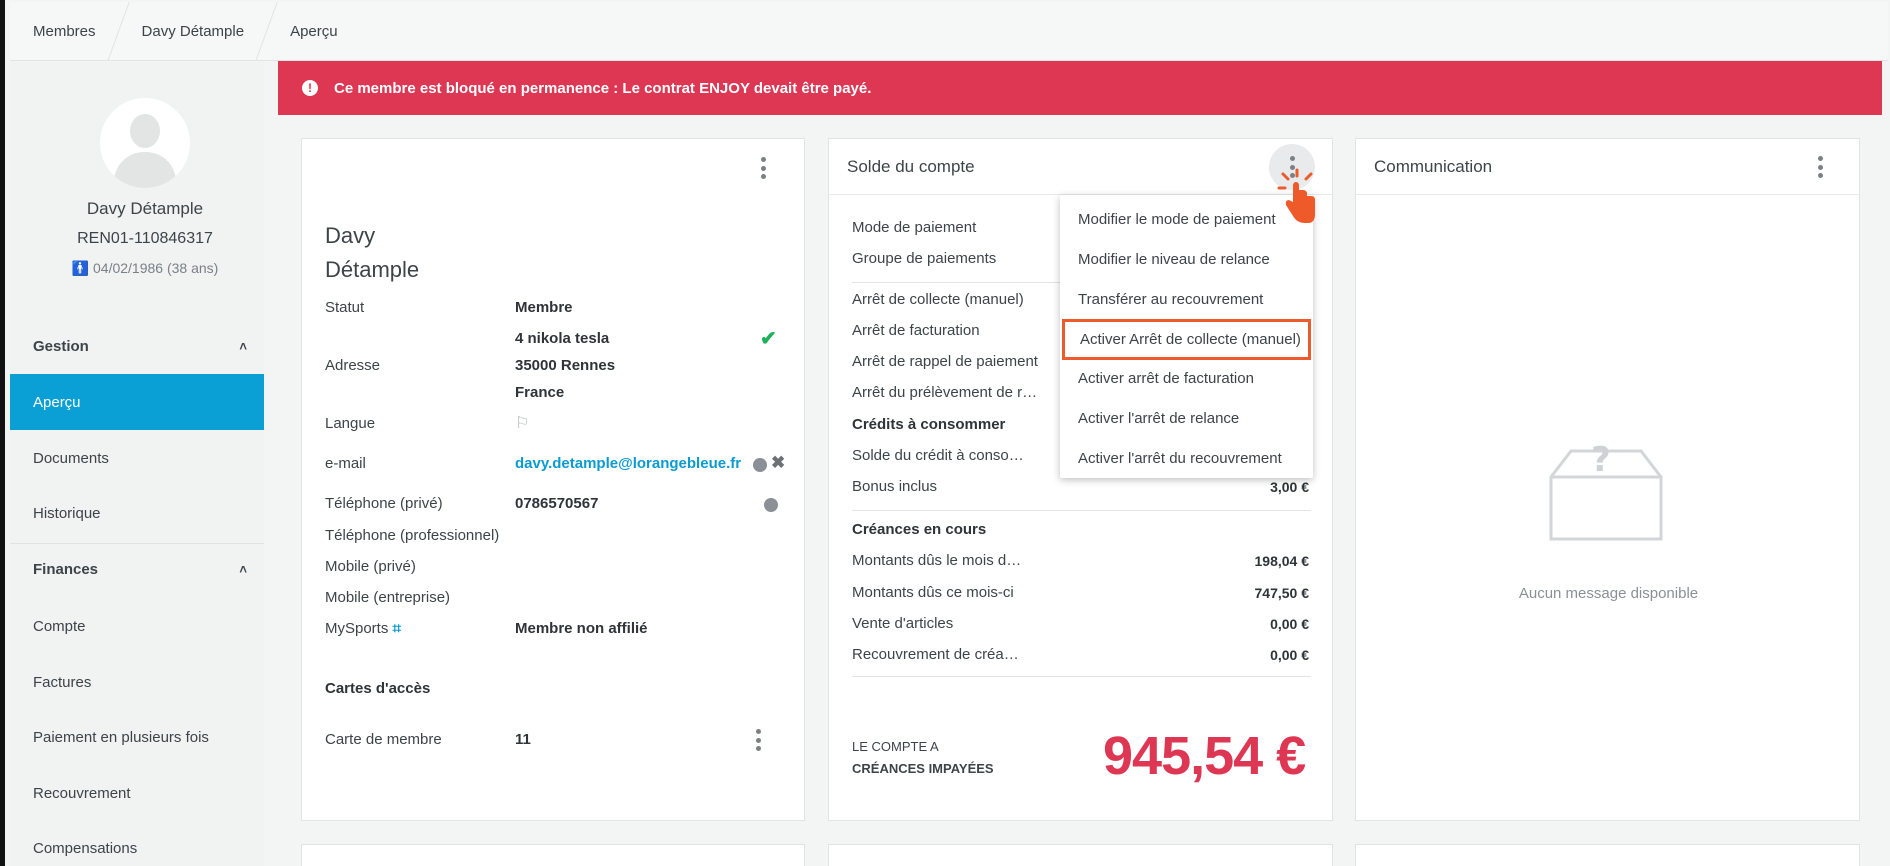 Image resolution: width=1890 pixels, height=866 pixels. What do you see at coordinates (145, 208) in the screenshot?
I see `profile-name: Davy Détample` at bounding box center [145, 208].